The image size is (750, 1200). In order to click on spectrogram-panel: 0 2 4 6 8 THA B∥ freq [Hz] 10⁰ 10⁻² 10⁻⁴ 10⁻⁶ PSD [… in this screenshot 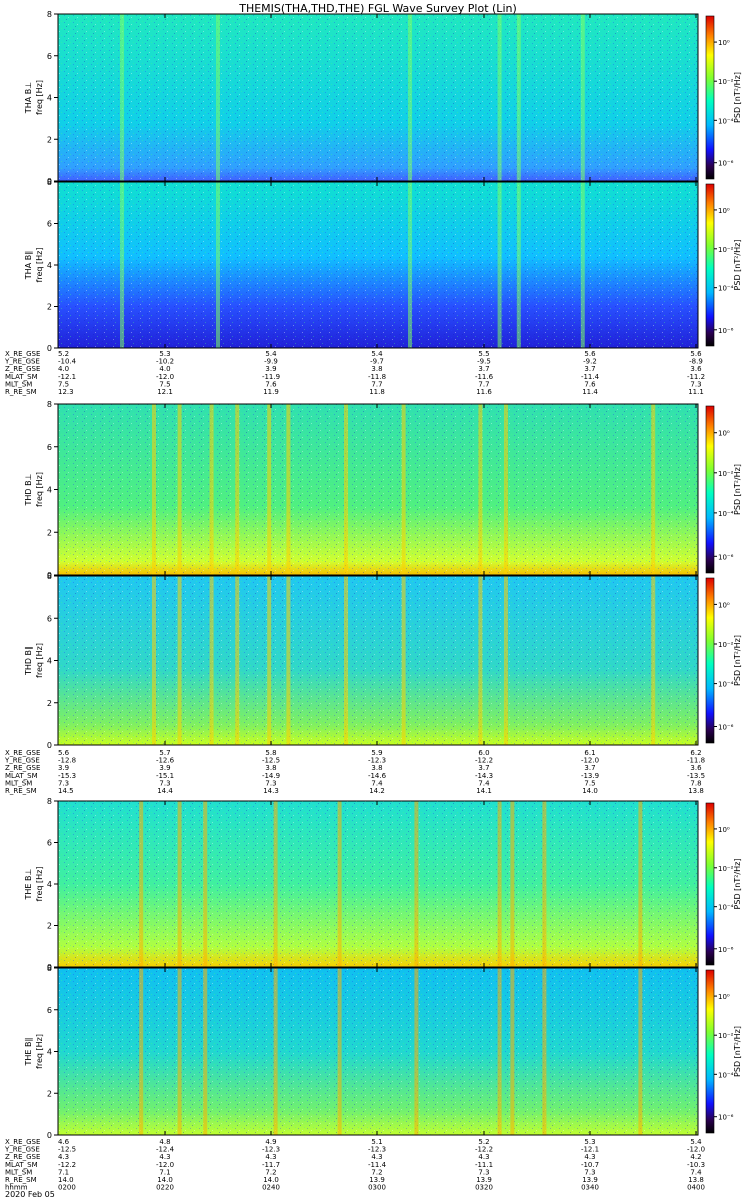, I will do `click(383, 265)`.